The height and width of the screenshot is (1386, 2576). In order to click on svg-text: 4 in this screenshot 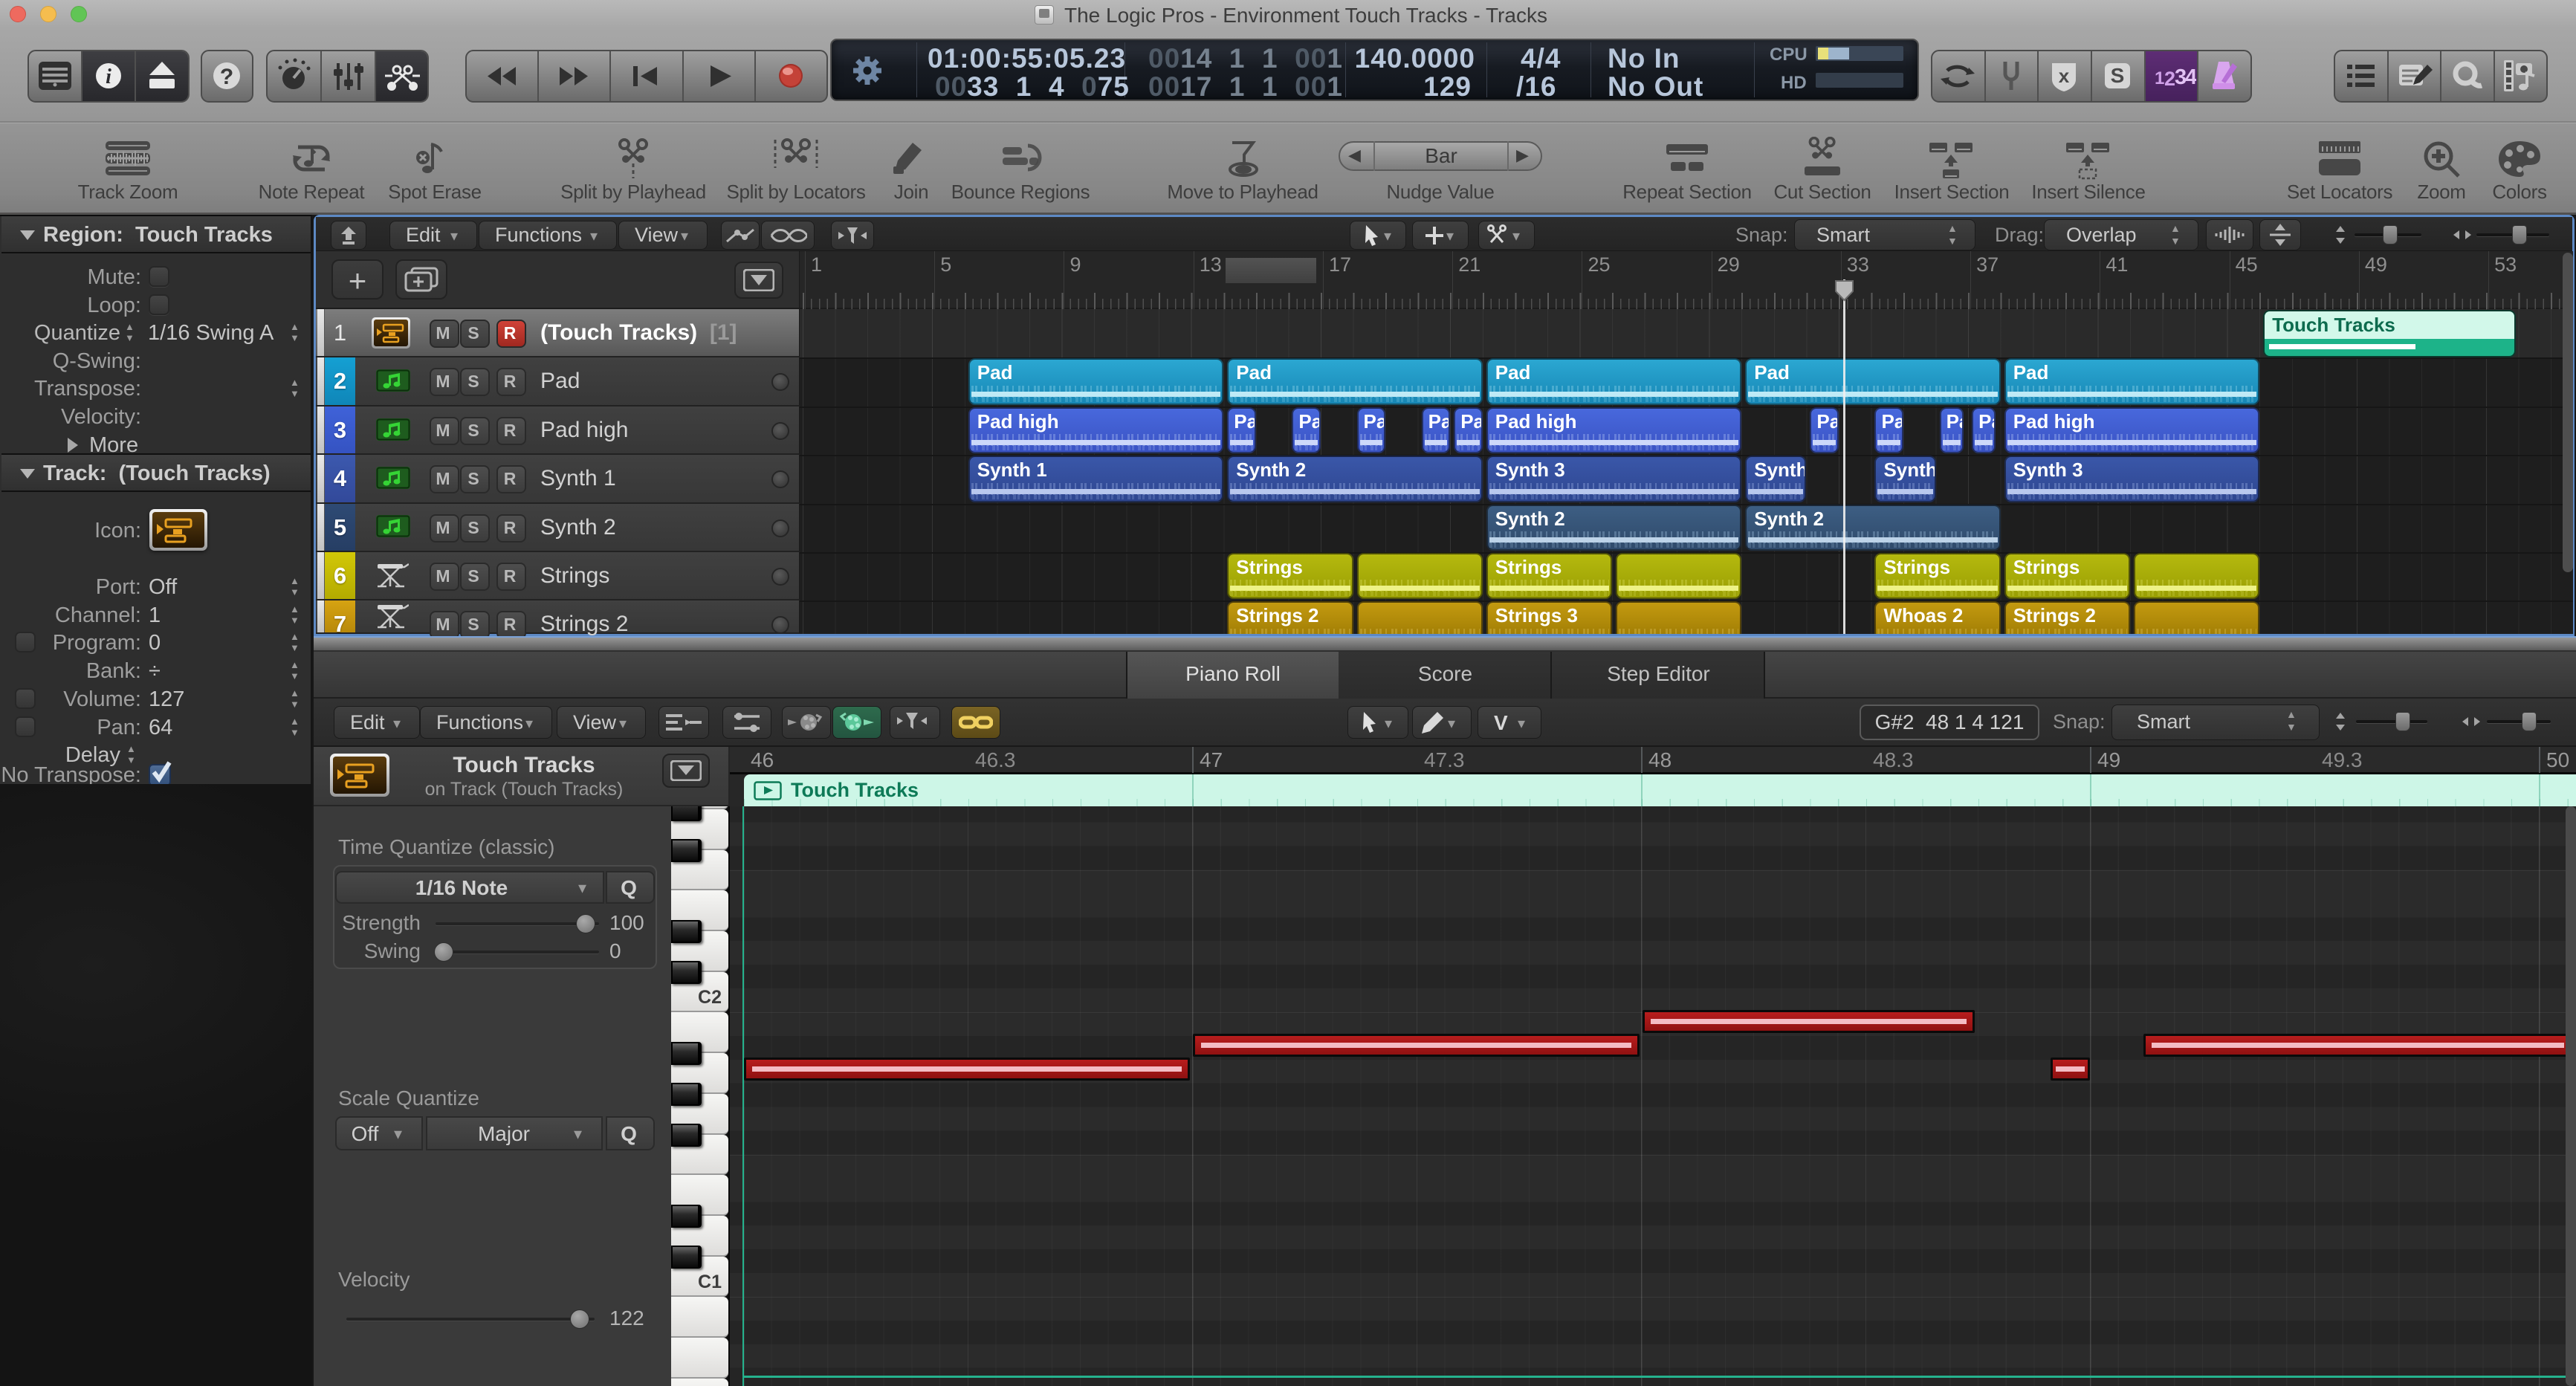, I will do `click(2190, 77)`.